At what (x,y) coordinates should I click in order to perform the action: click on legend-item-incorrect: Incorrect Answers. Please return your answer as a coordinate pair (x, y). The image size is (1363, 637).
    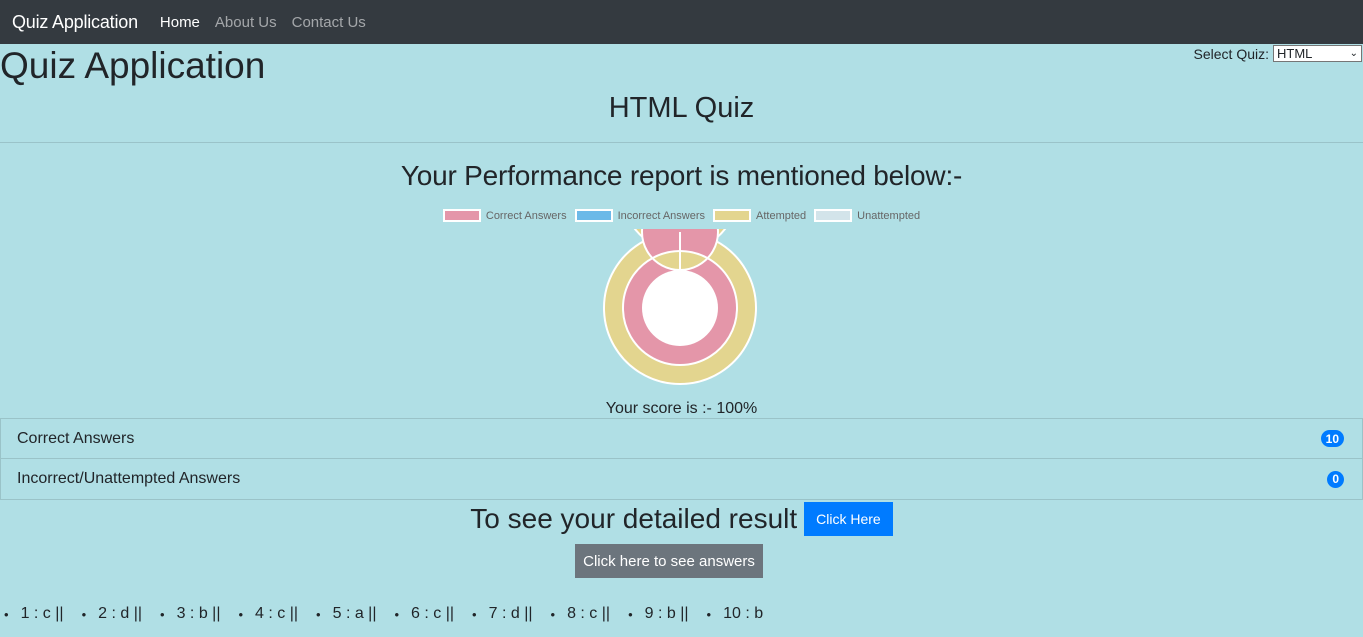
    Looking at the image, I should click on (639, 215).